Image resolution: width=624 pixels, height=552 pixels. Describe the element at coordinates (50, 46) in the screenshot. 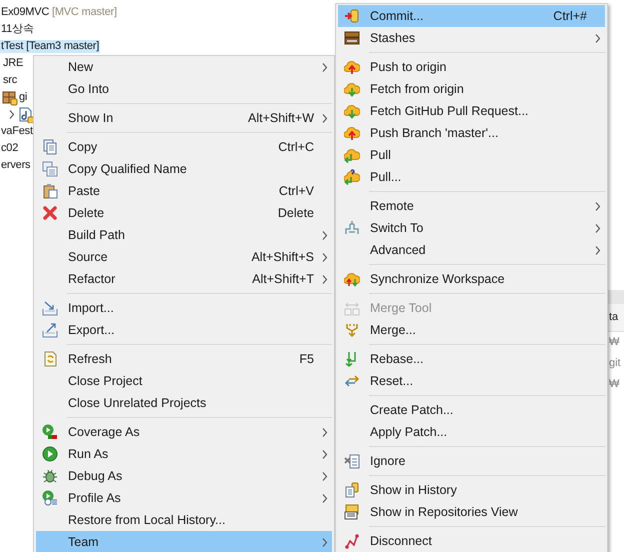

I see `tree-item: tTest [Team3 master]` at that location.